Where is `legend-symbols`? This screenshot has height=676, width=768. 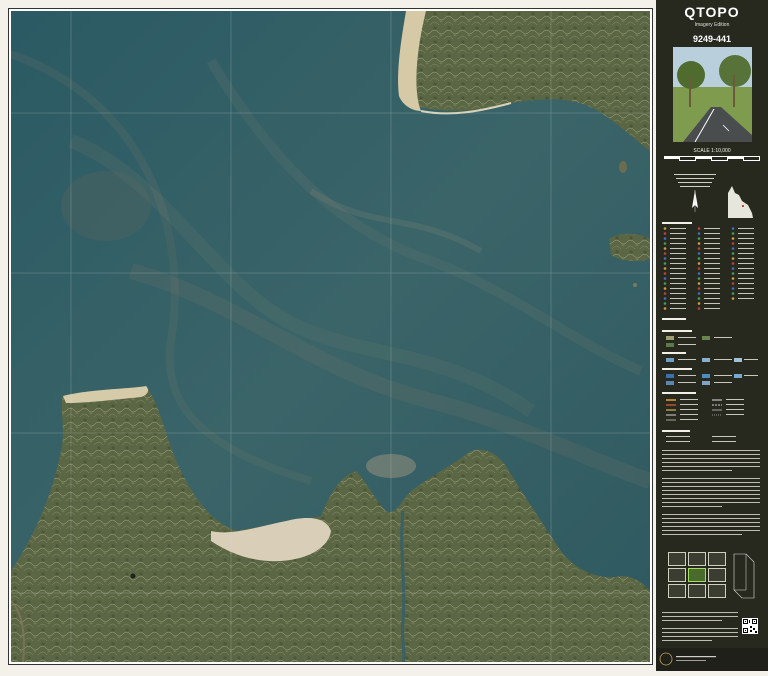 legend-symbols is located at coordinates (708, 266).